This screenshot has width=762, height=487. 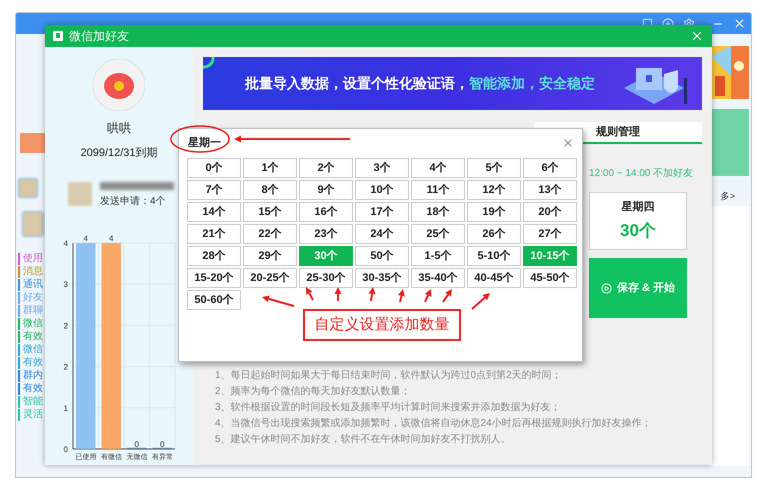 I want to click on count-option: 26个, so click(x=494, y=234).